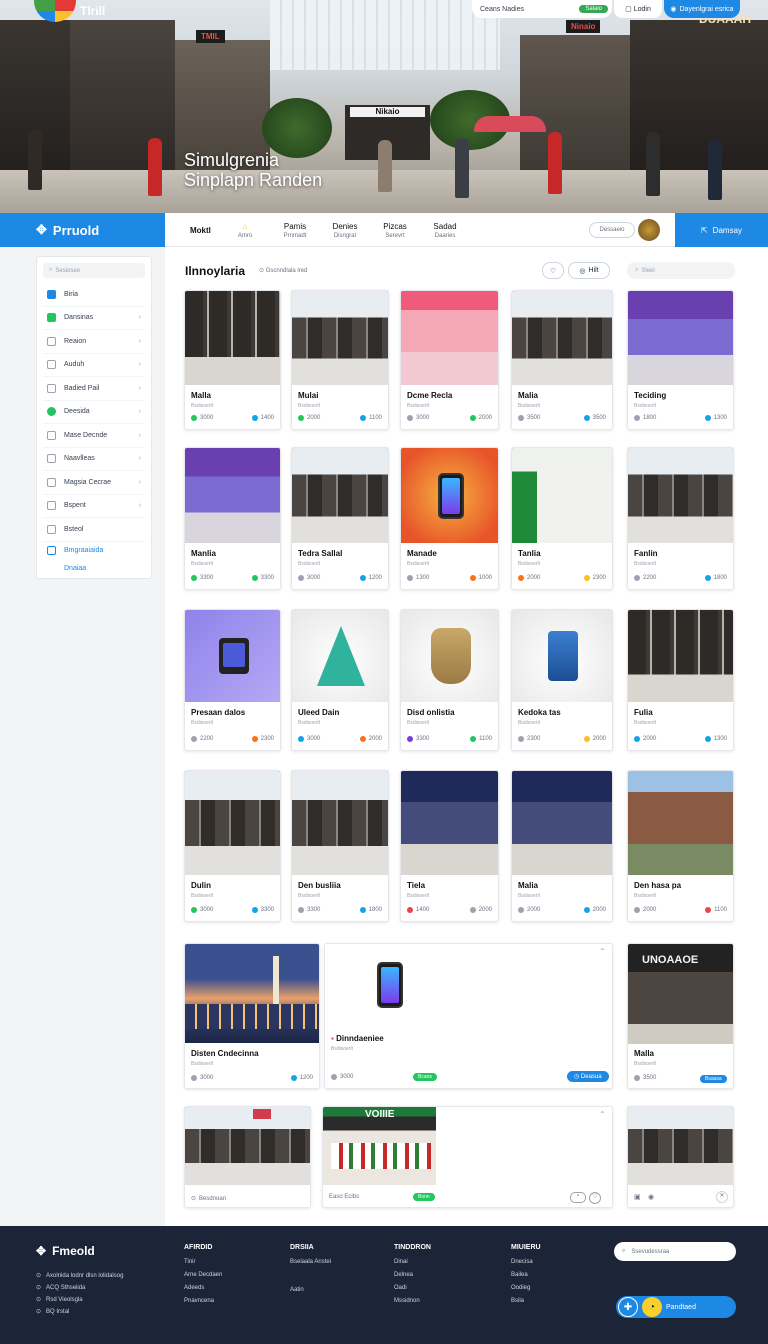 This screenshot has width=768, height=1344. What do you see at coordinates (649, 230) in the screenshot?
I see `avatar` at bounding box center [649, 230].